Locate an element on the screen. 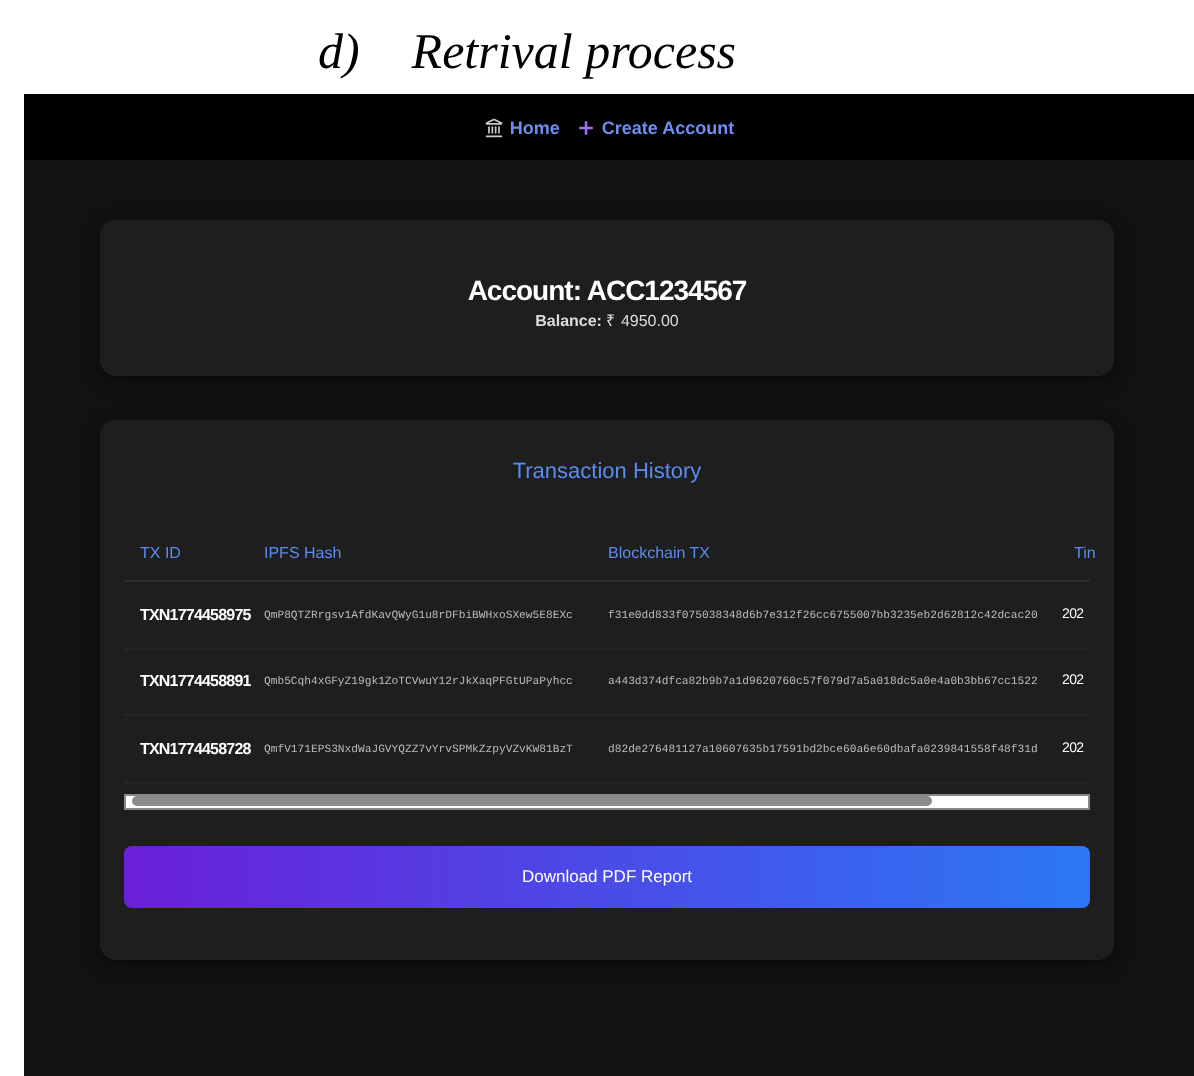 This screenshot has width=1194, height=1076. download-button: Download PDF Report is located at coordinates (607, 876).